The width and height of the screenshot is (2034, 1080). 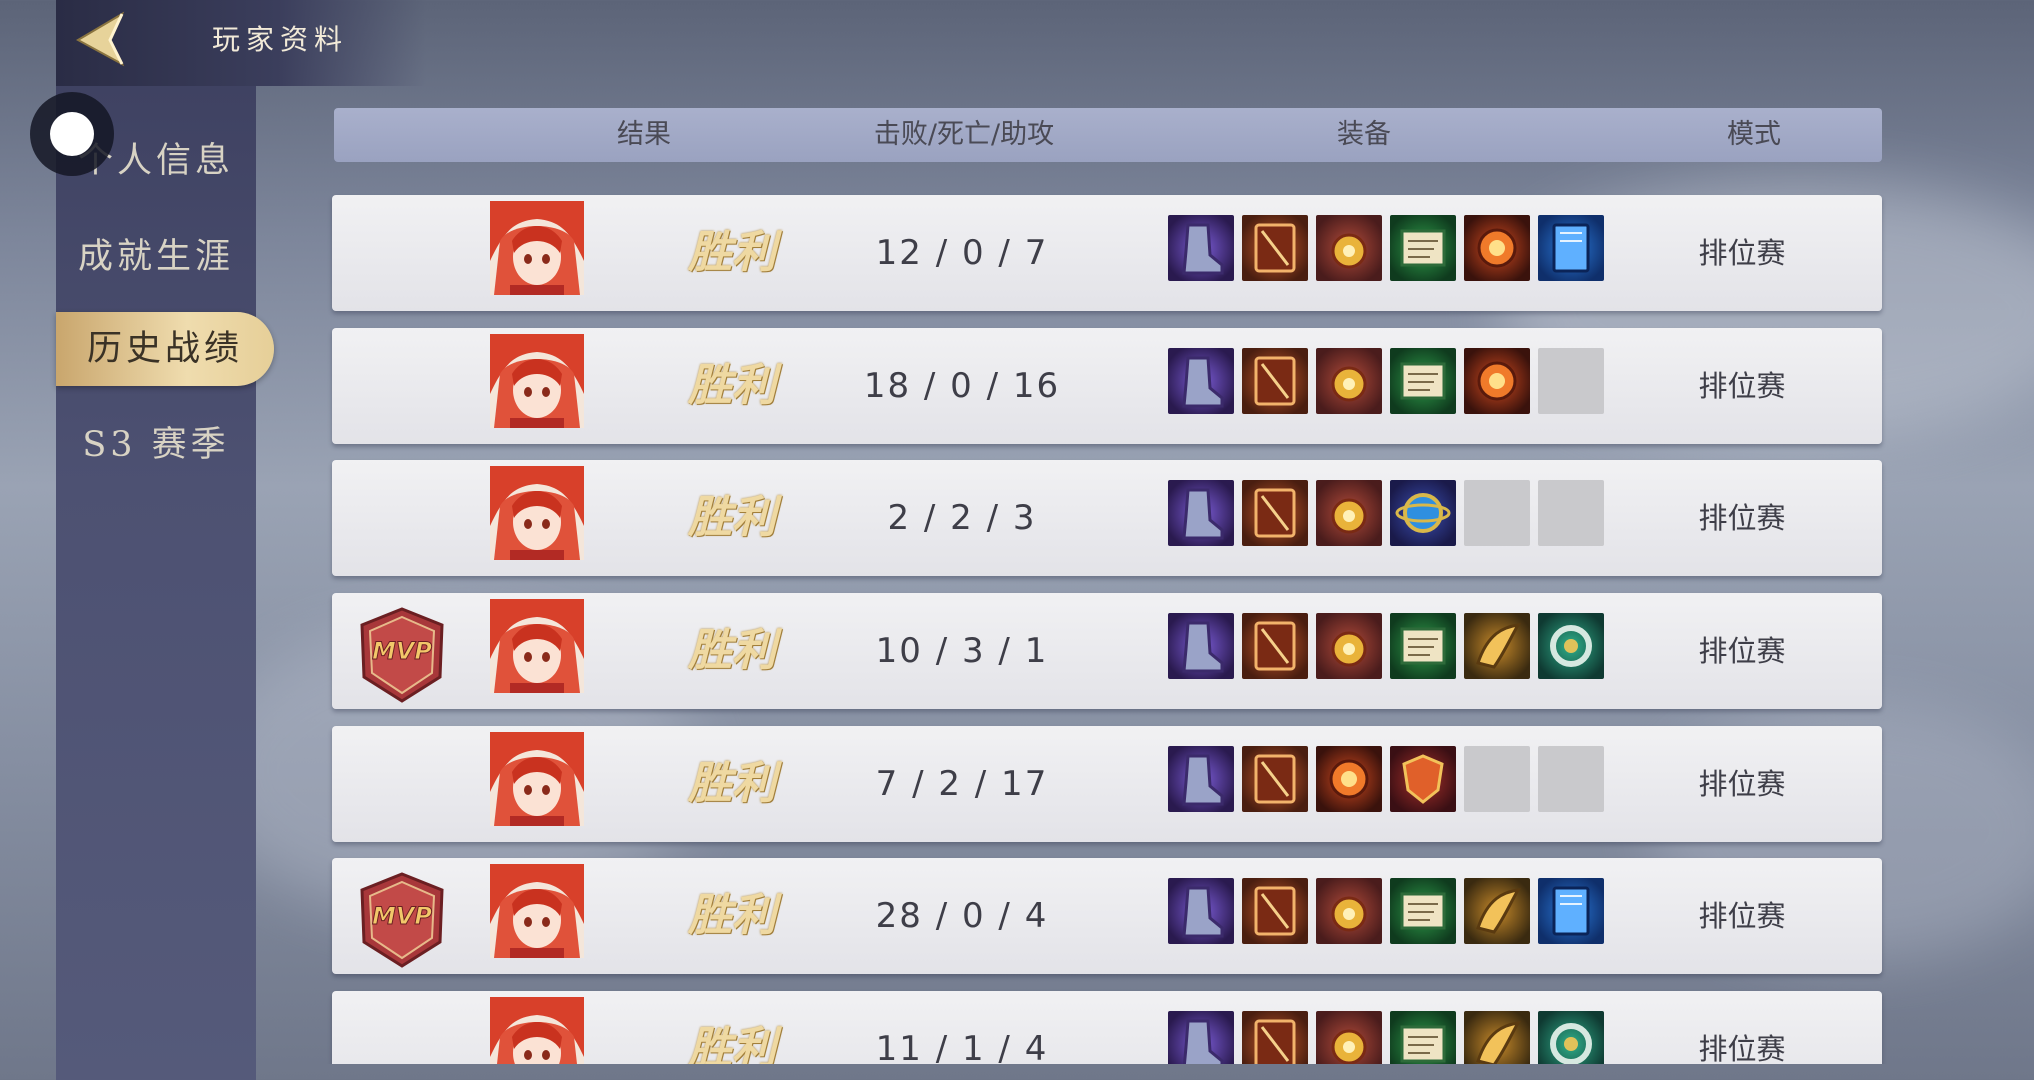 What do you see at coordinates (962, 386) in the screenshot?
I see `kda-stats: 18 / 0 / 16` at bounding box center [962, 386].